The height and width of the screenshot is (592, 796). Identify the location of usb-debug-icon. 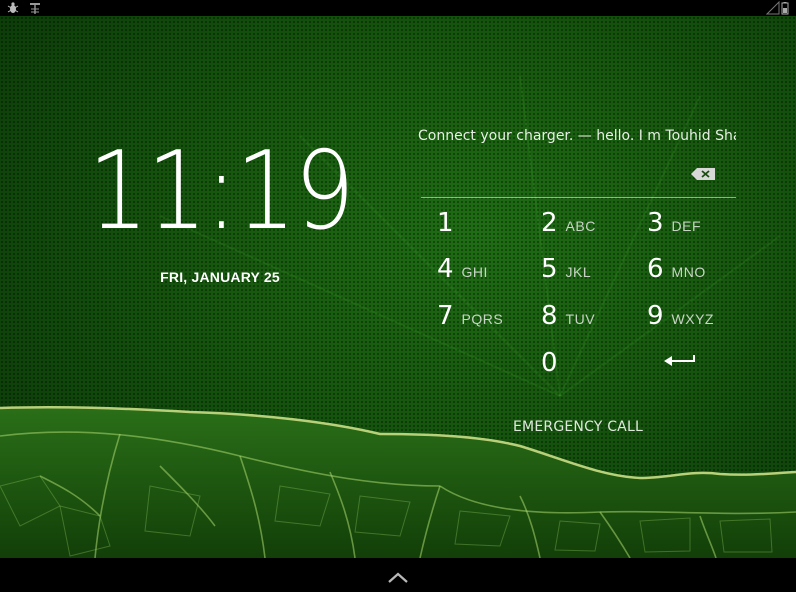
(35, 8).